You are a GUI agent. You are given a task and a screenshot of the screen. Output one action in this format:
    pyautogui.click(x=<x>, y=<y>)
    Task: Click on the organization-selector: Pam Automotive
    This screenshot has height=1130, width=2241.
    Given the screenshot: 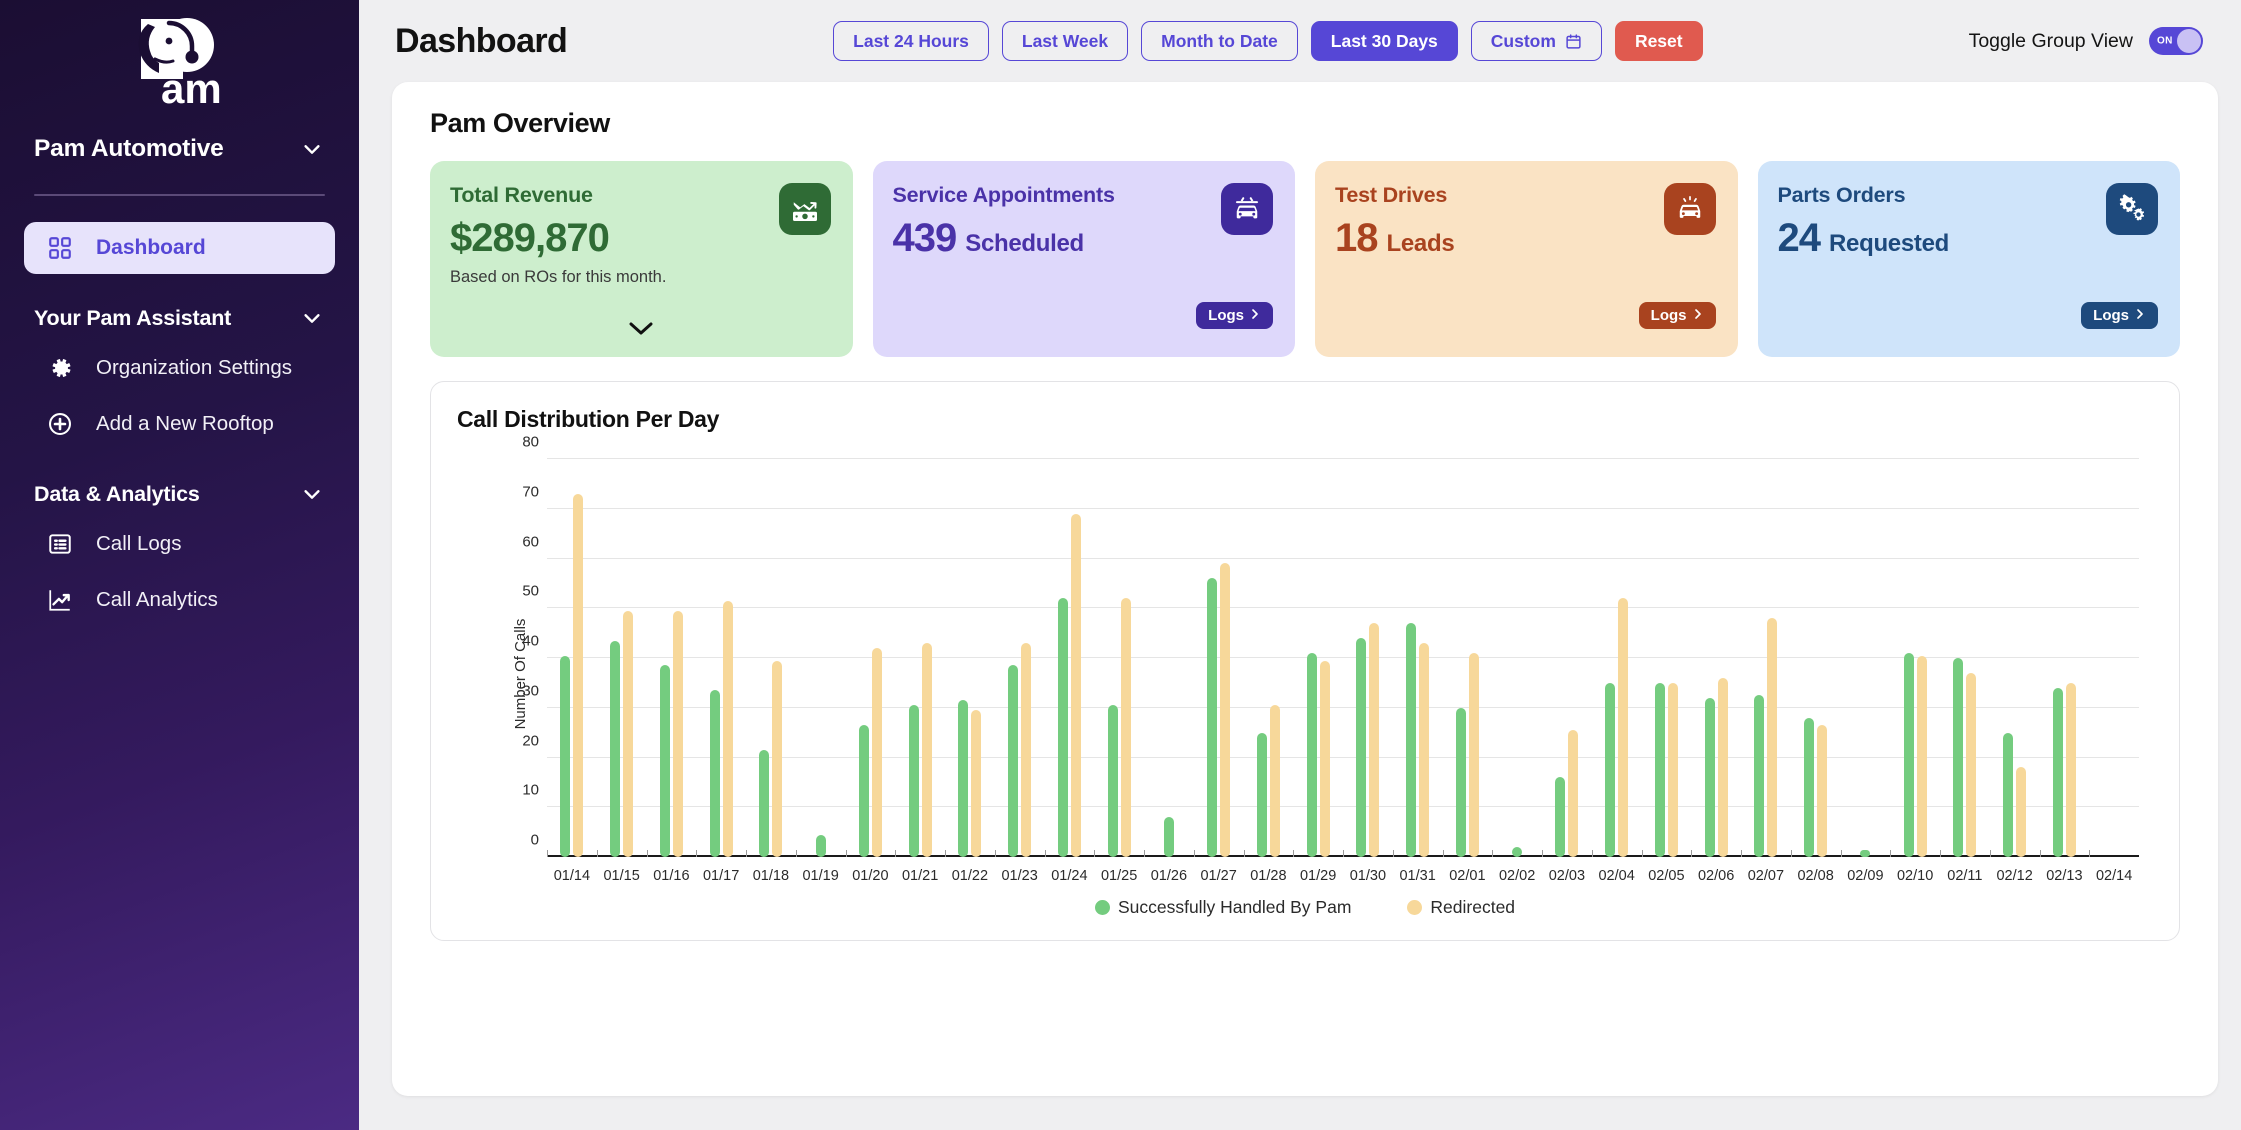 What is the action you would take?
    pyautogui.click(x=179, y=149)
    